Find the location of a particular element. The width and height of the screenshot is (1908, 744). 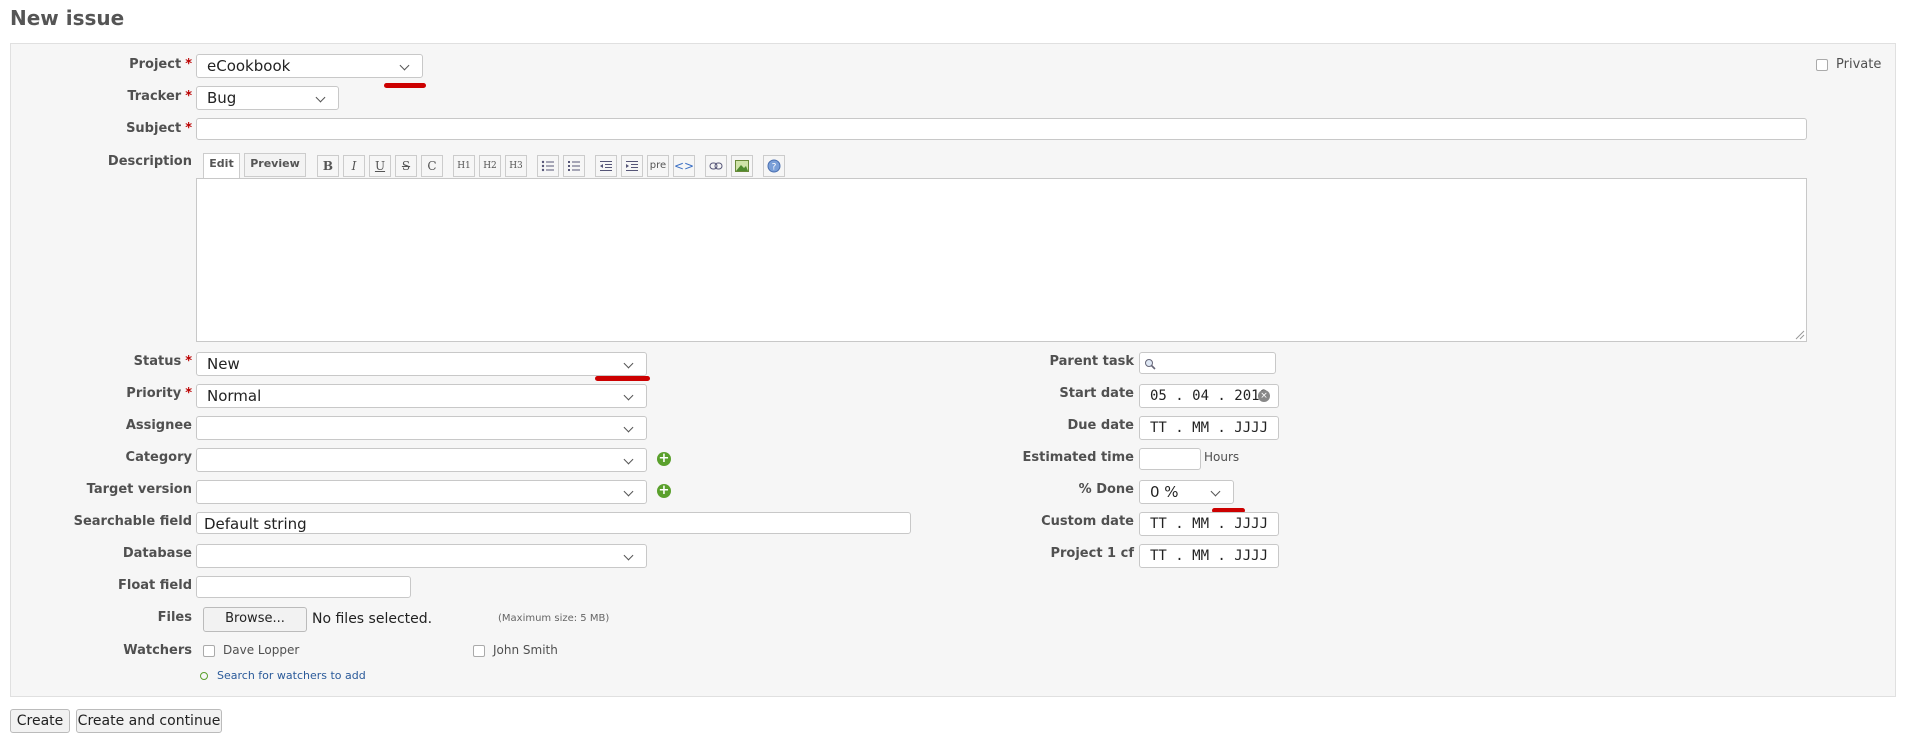

add-category-icon: + is located at coordinates (664, 459).